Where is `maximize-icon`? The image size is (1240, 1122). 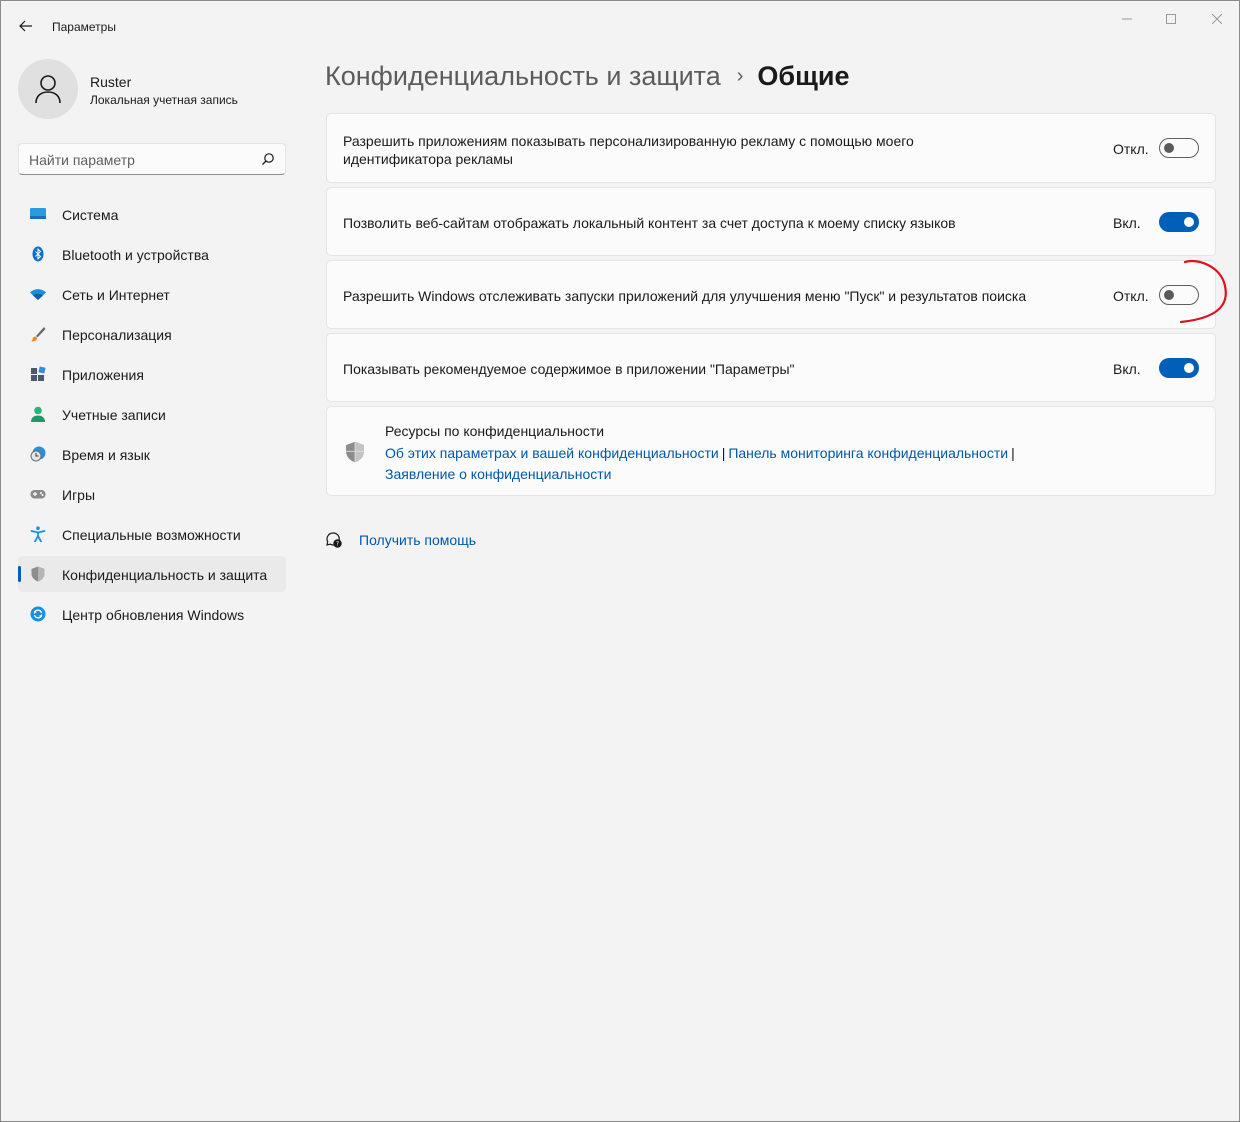 maximize-icon is located at coordinates (1171, 19).